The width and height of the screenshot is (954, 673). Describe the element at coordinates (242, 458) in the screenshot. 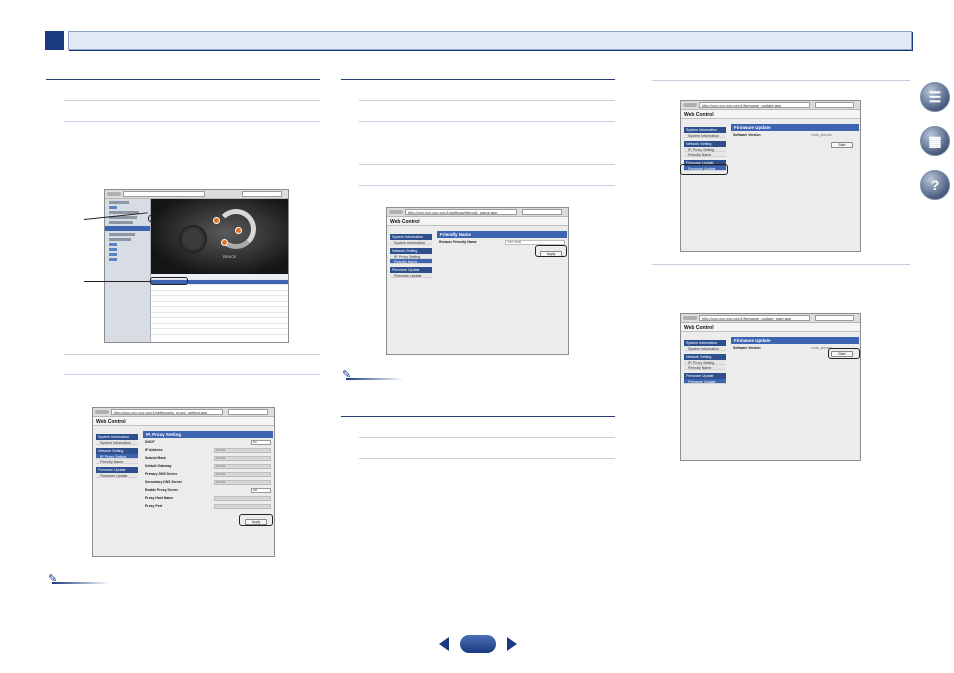

I see `subnet-field: 0.0.0.0` at that location.